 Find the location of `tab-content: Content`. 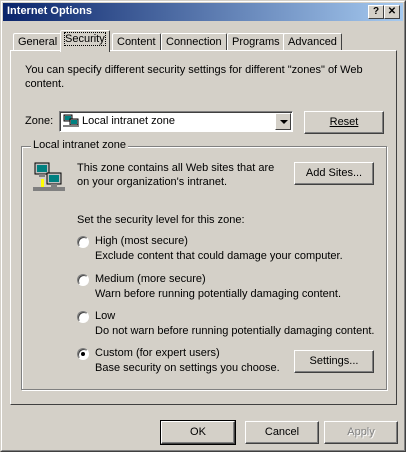

tab-content: Content is located at coordinates (136, 42).